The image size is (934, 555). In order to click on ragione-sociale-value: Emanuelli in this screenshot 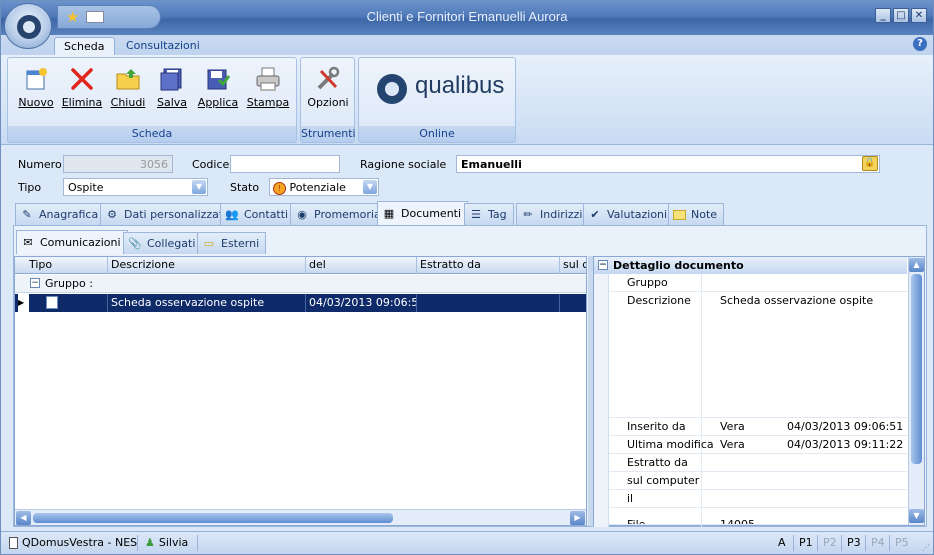, I will do `click(491, 164)`.